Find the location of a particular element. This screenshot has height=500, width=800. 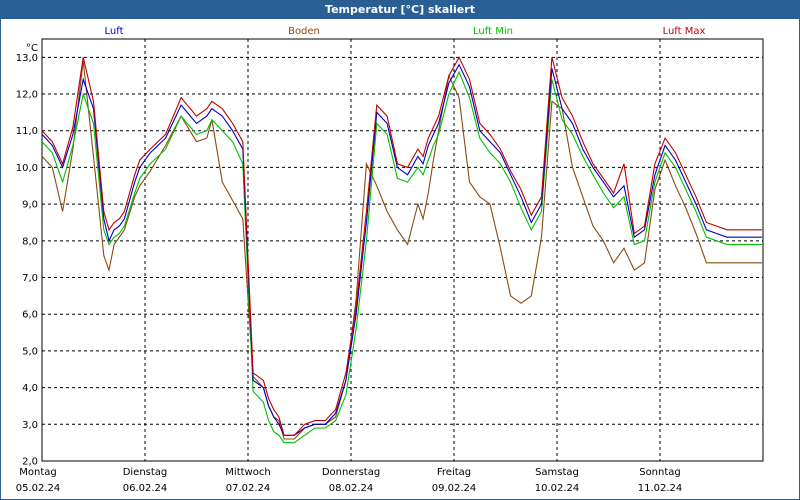

y-tick-label: 2,0 is located at coordinates (30, 462).